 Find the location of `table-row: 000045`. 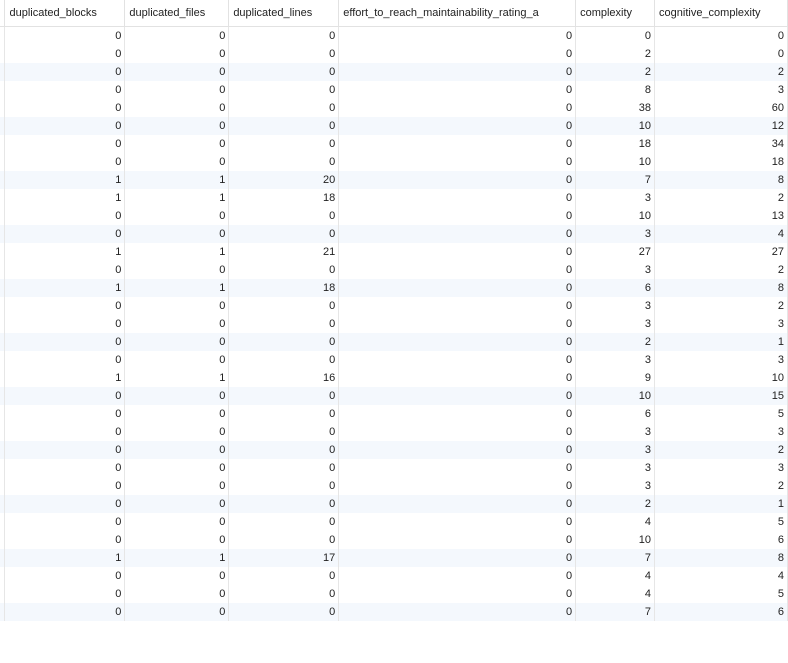

table-row: 000045 is located at coordinates (394, 522).